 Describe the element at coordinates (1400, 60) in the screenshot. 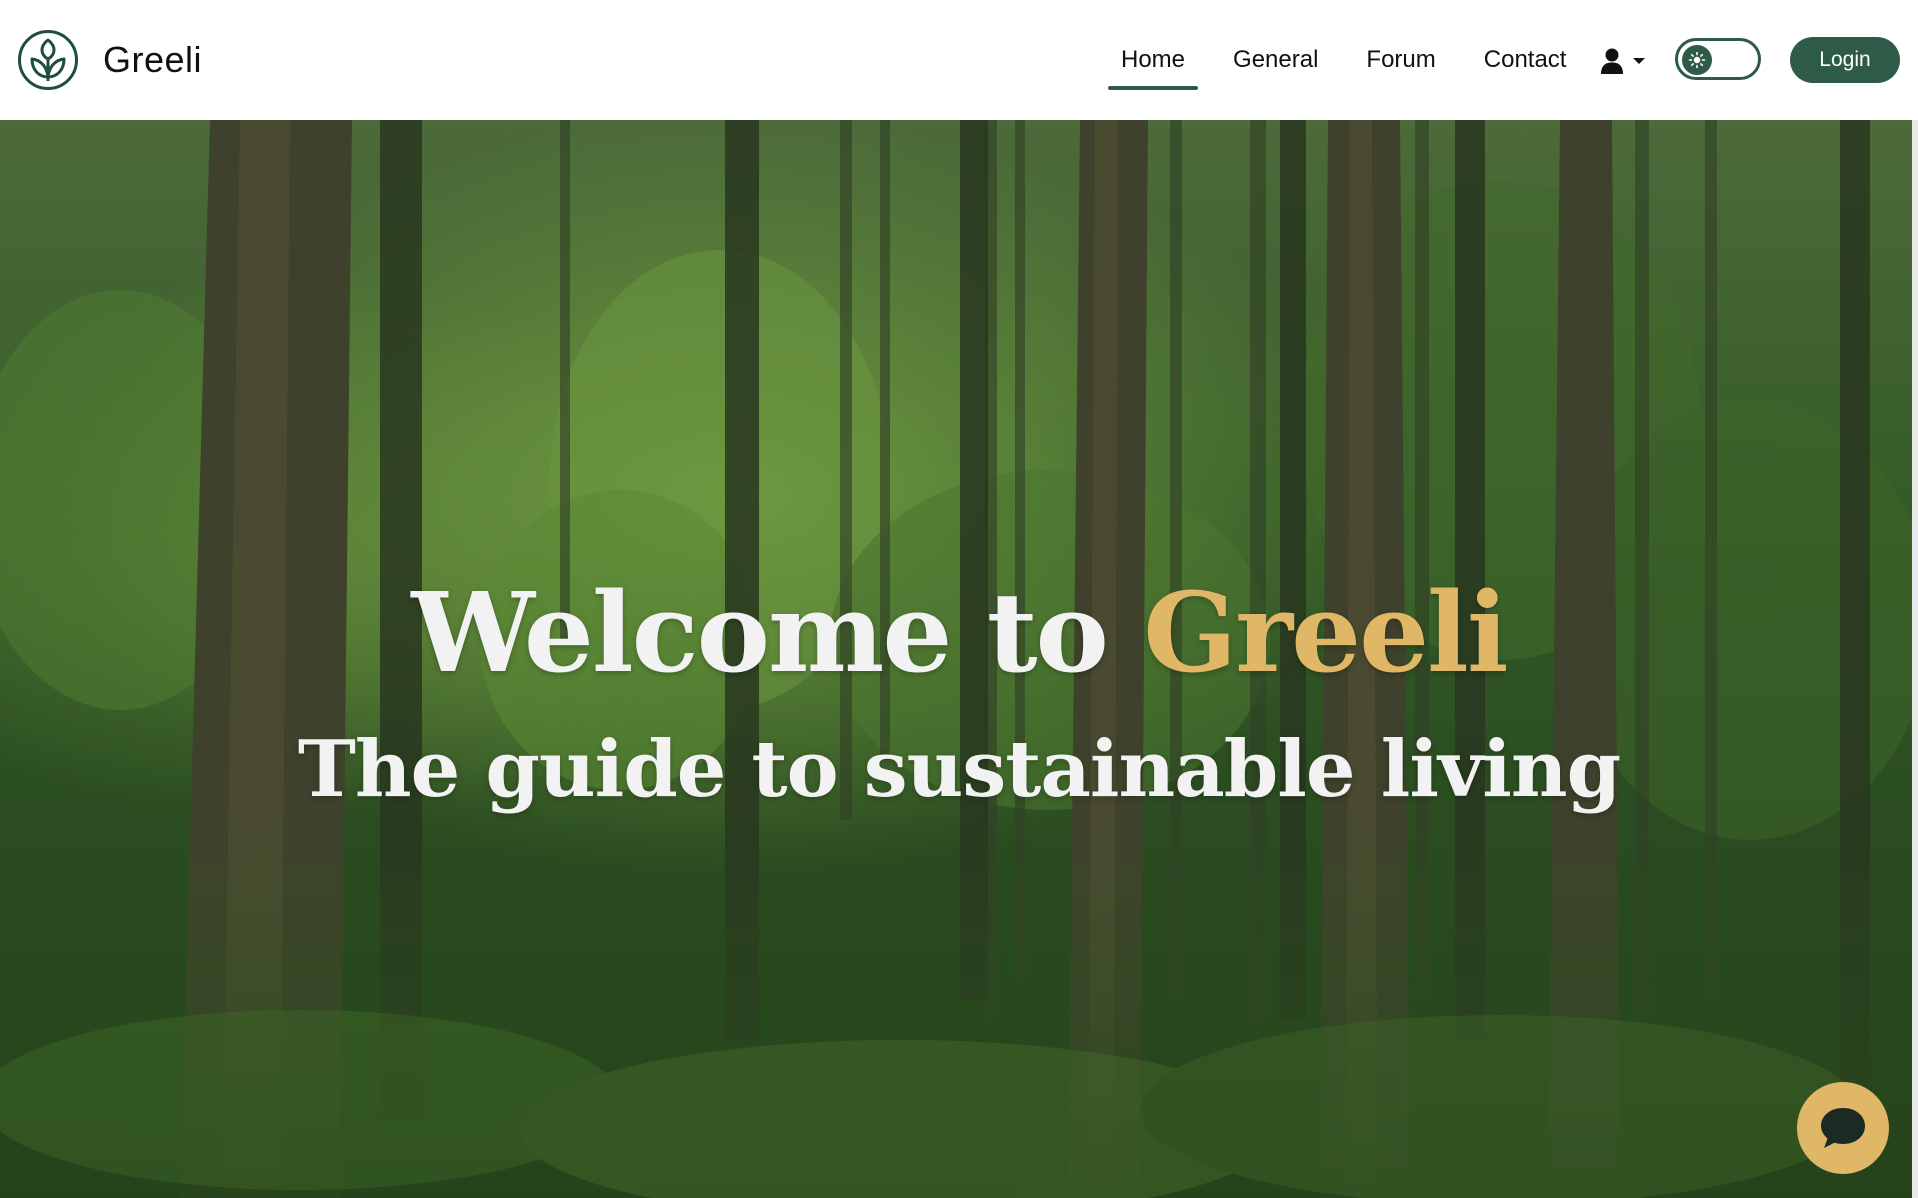

I see `nav-link-forum: Forum` at that location.